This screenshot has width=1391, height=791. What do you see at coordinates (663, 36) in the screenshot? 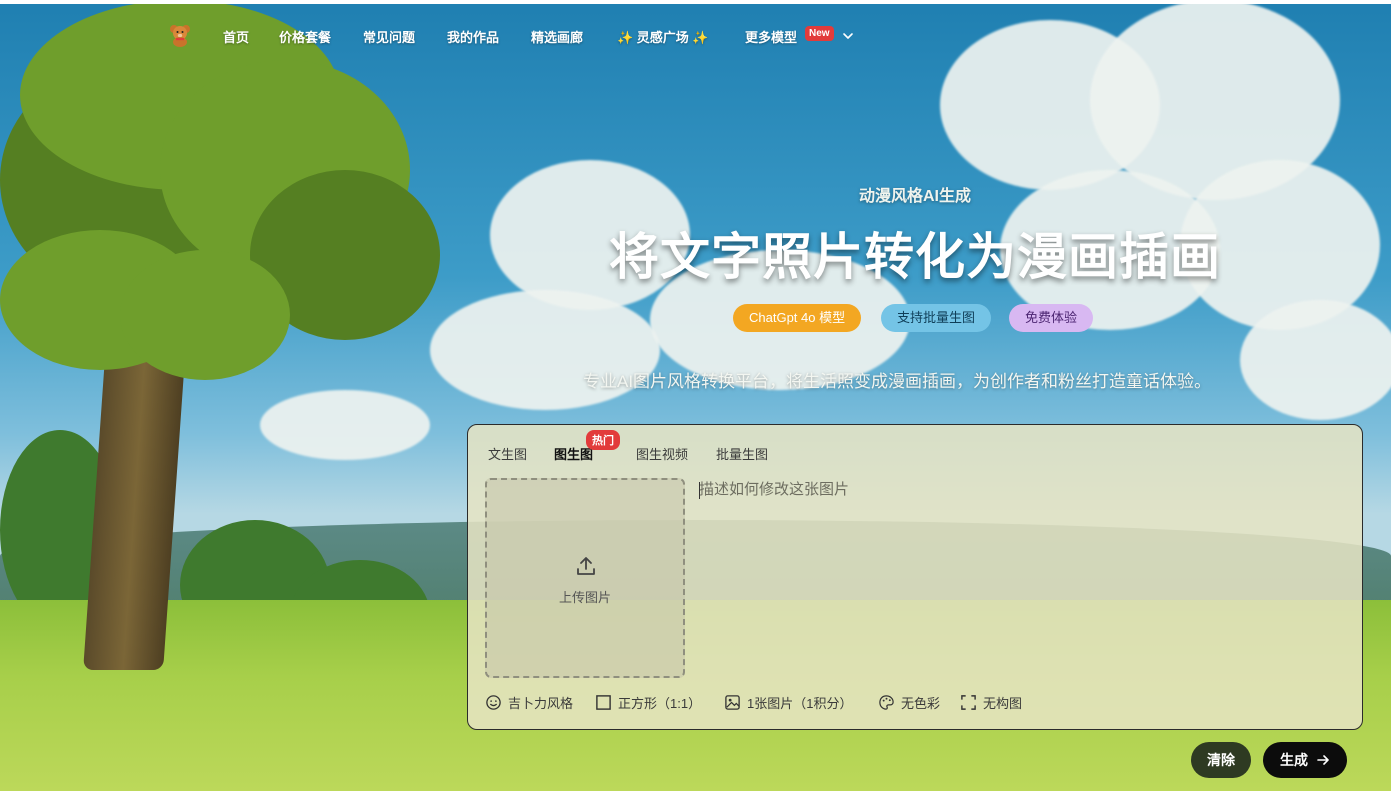
I see `nav-item-inspiration: ✨ 灵感广场 ✨` at bounding box center [663, 36].